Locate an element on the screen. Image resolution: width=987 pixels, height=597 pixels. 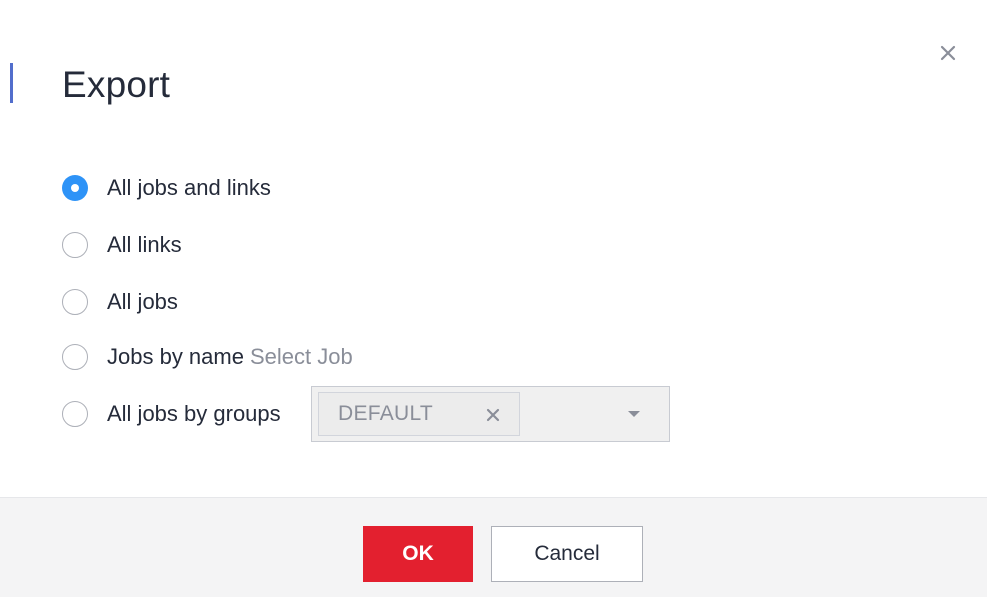
group-select: DEFAULT is located at coordinates (490, 414).